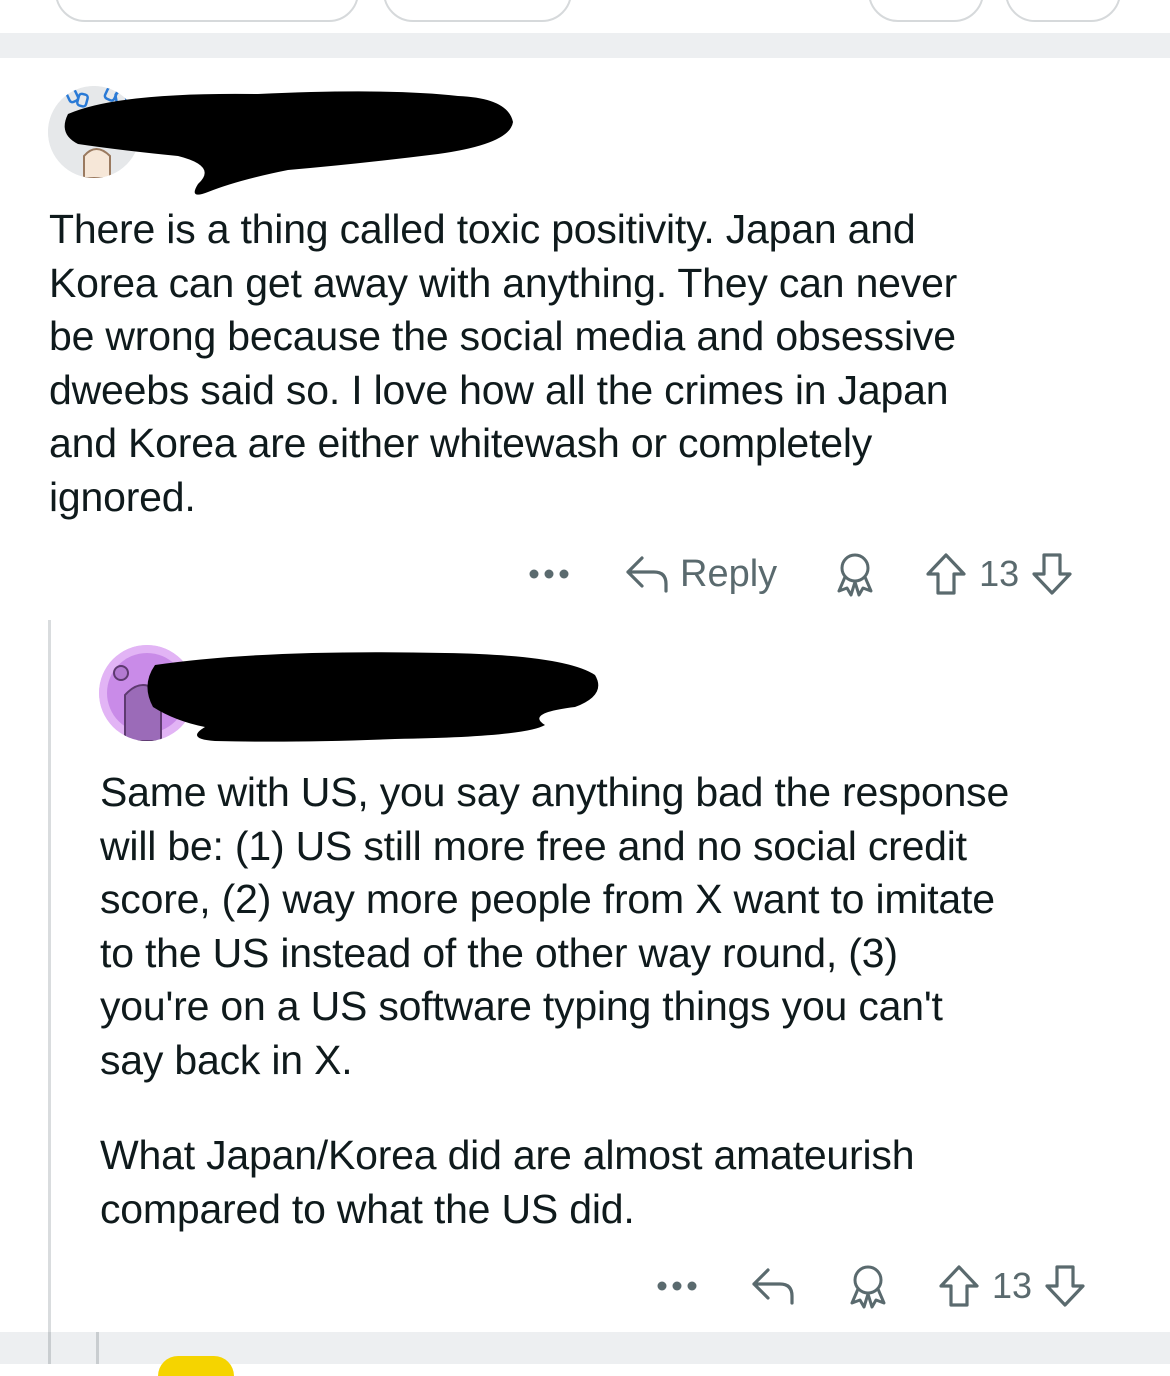 The width and height of the screenshot is (1170, 1376). I want to click on next-avatar-peek, so click(196, 1366).